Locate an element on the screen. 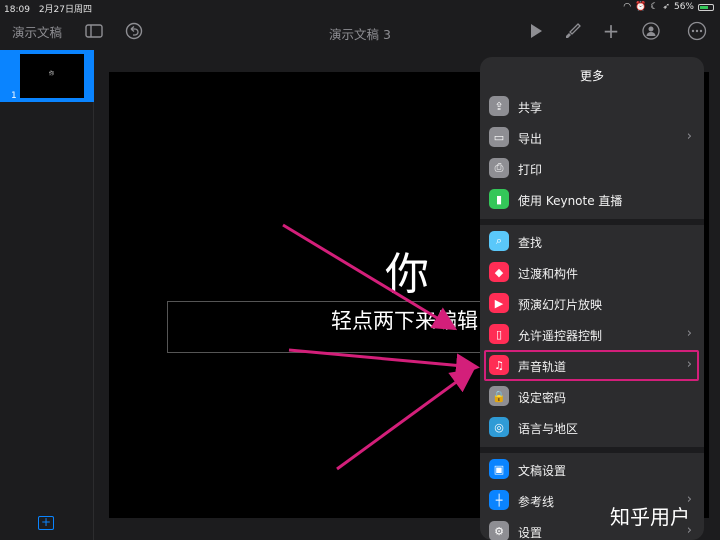 The width and height of the screenshot is (720, 540). play-button is located at coordinates (536, 31).